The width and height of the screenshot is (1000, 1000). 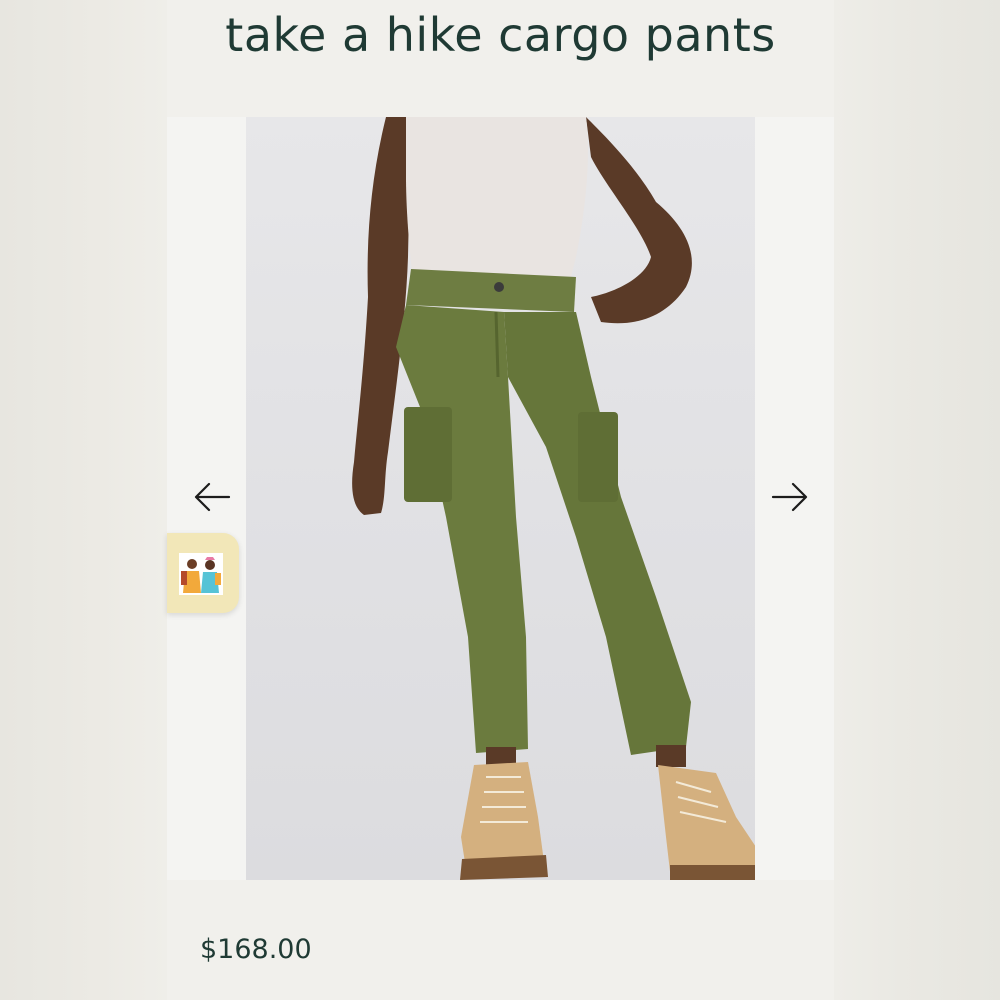 I want to click on arrow-right-icon, so click(x=789, y=497).